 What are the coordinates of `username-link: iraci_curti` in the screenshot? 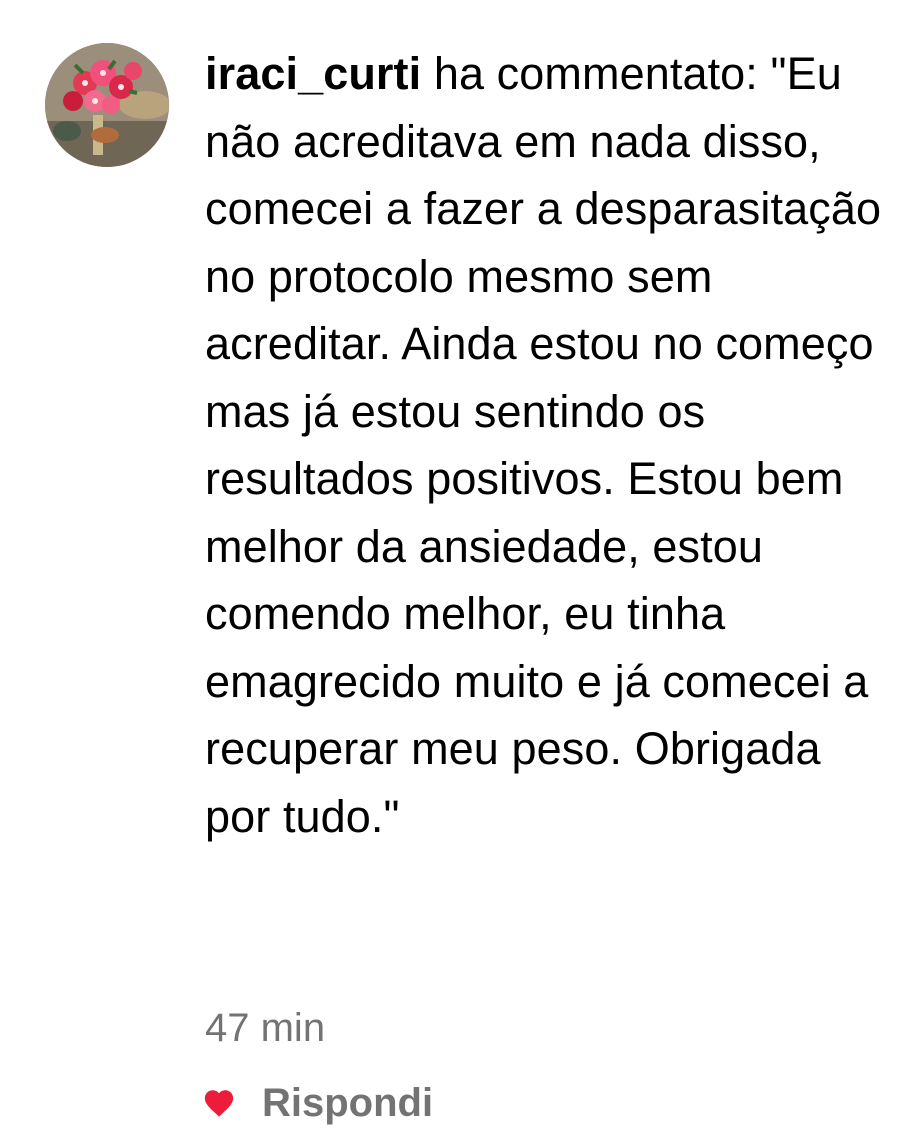 It's located at (313, 73).